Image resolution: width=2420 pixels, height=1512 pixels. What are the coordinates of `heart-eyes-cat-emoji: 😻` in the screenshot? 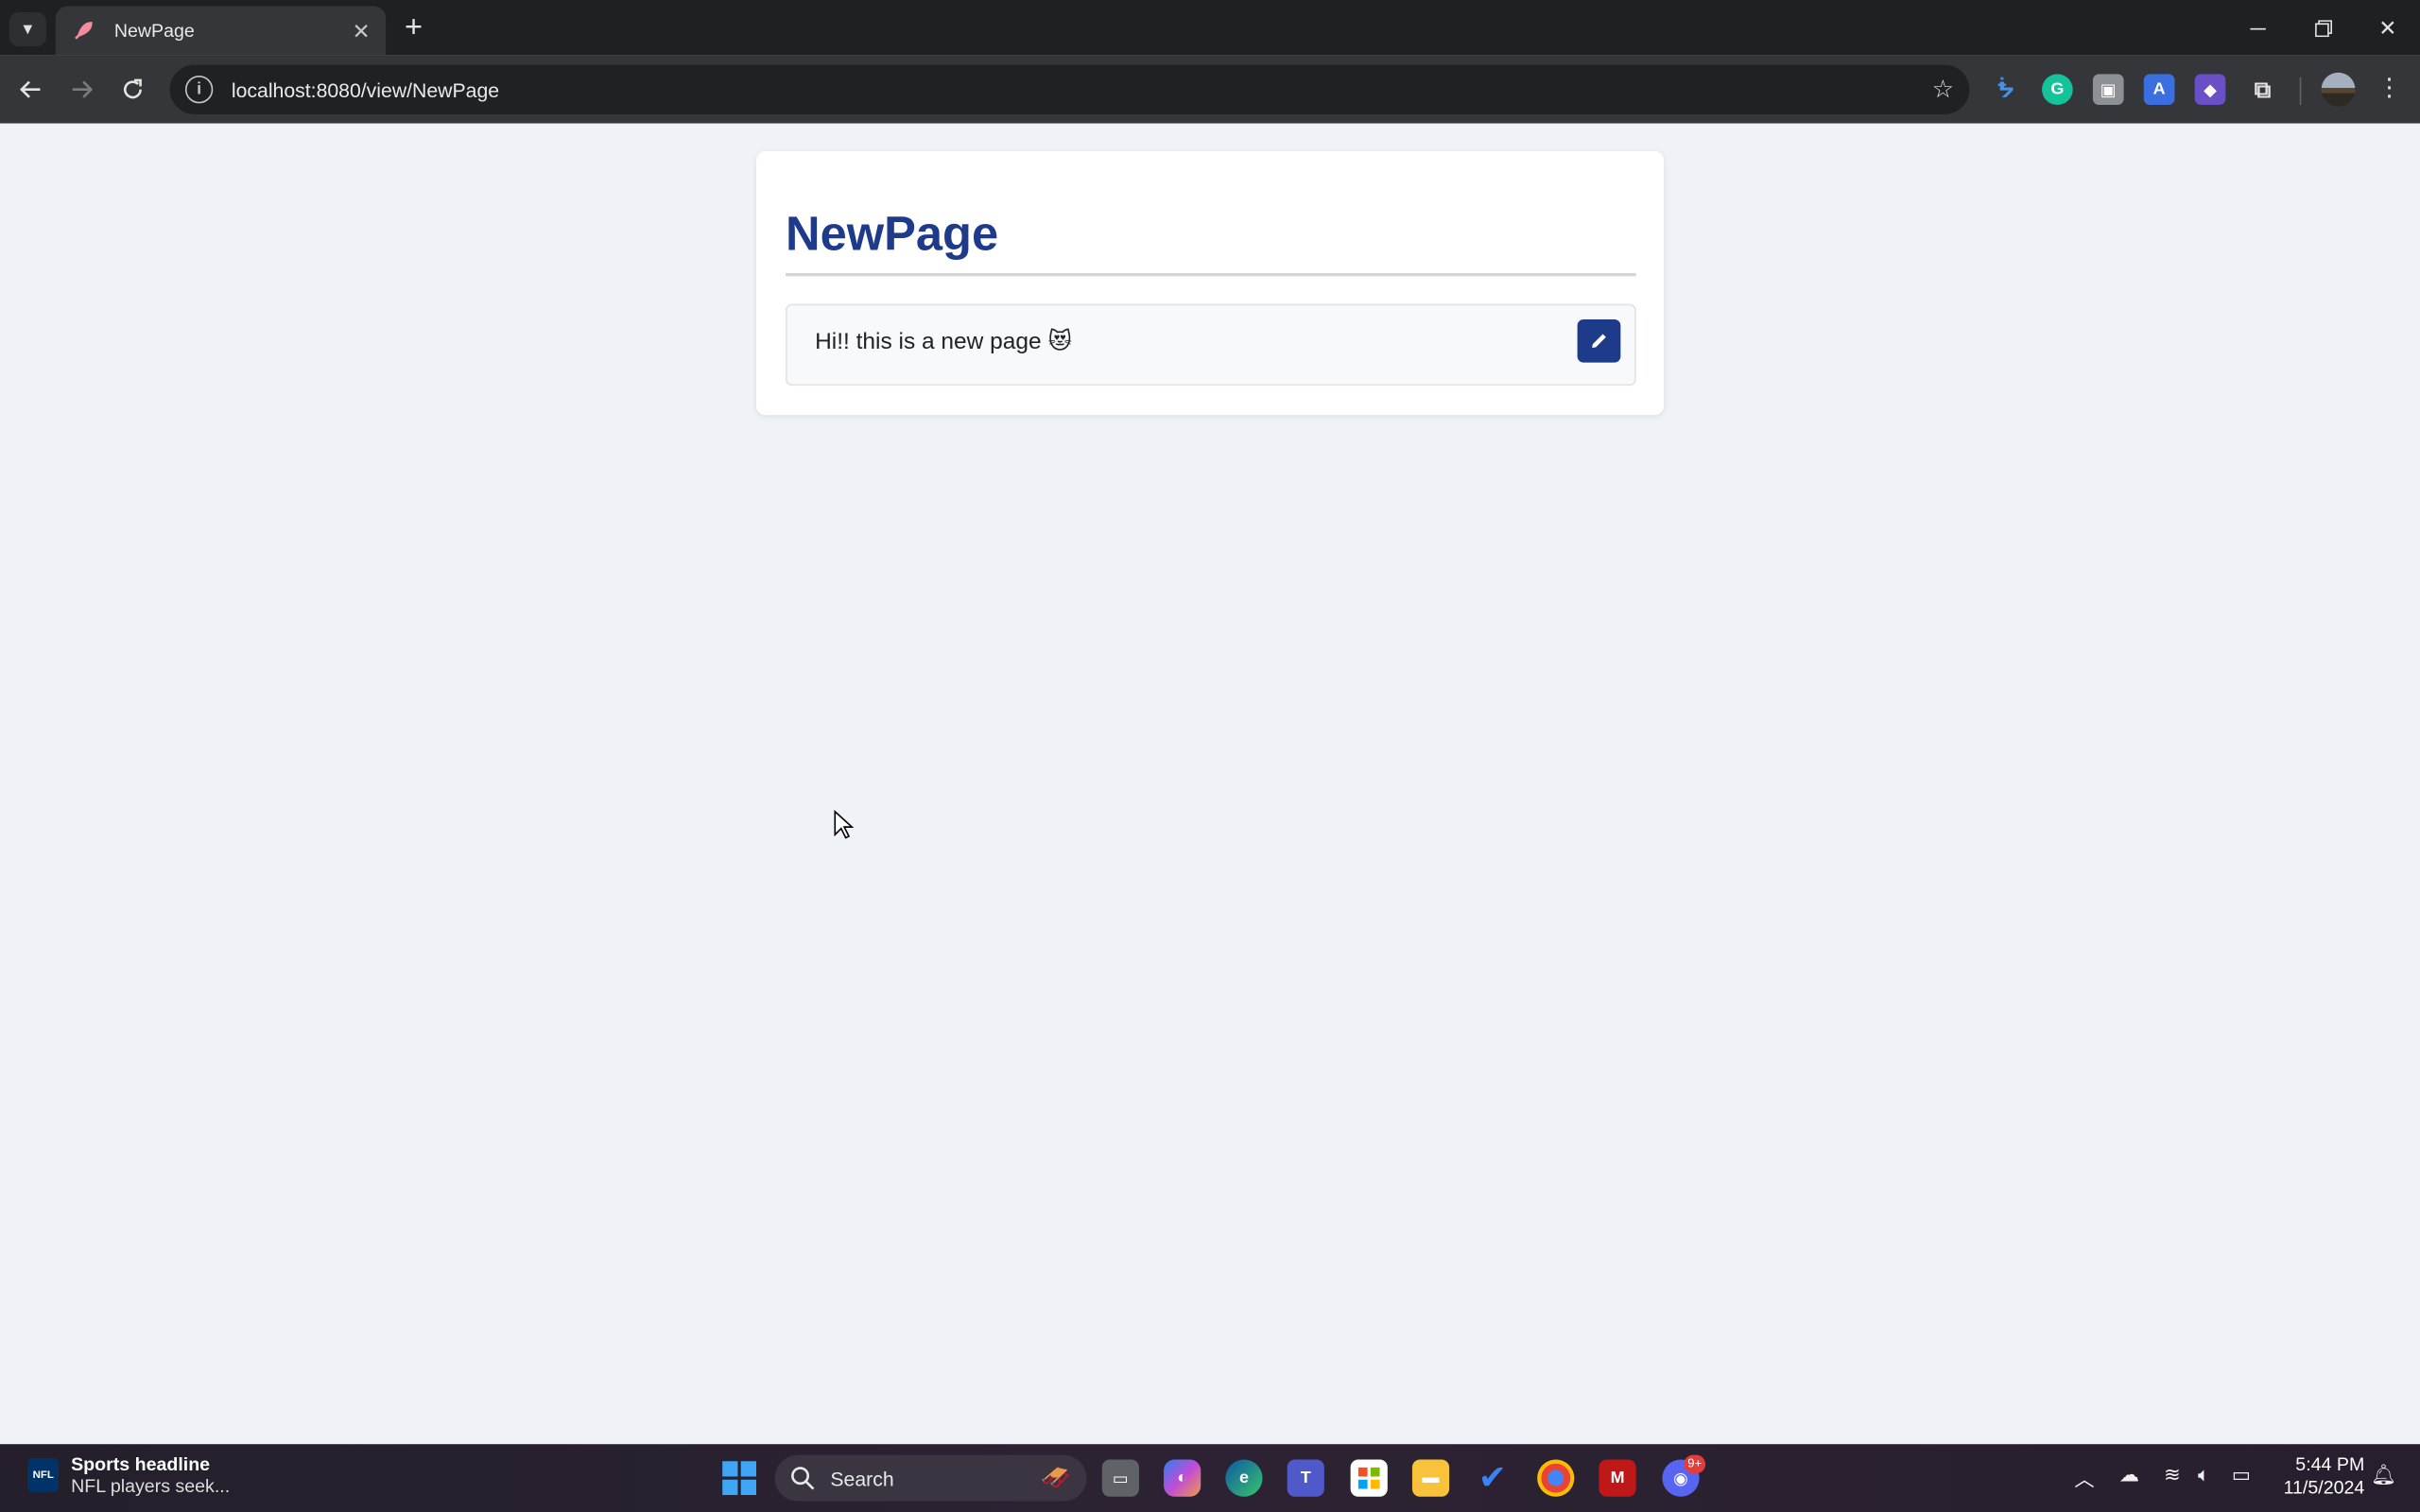 It's located at (1060, 341).